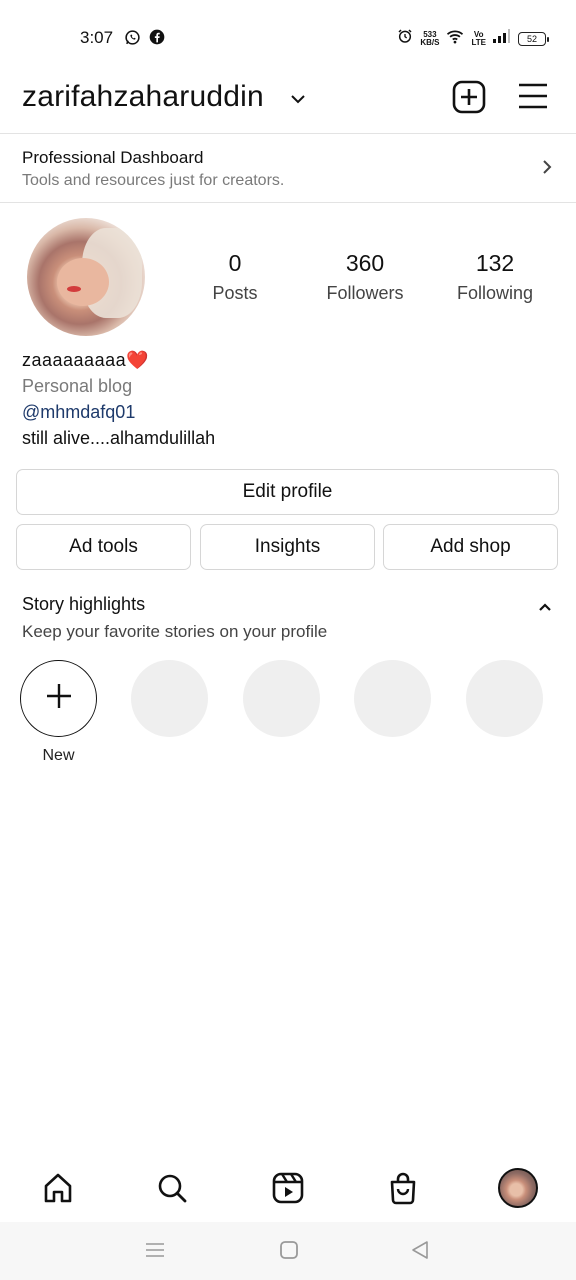 Image resolution: width=576 pixels, height=1280 pixels. Describe the element at coordinates (288, 202) in the screenshot. I see `divider` at that location.